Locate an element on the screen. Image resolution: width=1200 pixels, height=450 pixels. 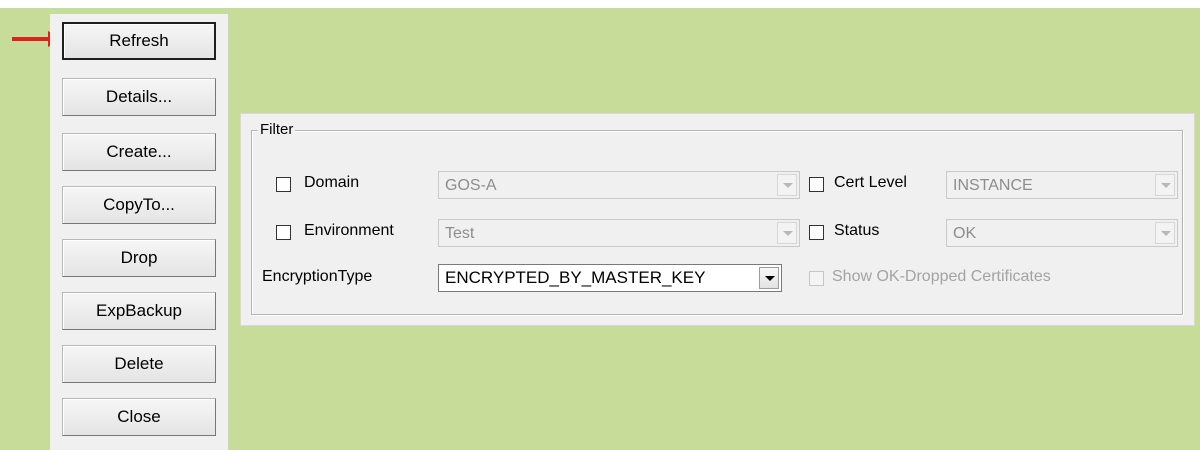
domain-label: Domain is located at coordinates (332, 182).